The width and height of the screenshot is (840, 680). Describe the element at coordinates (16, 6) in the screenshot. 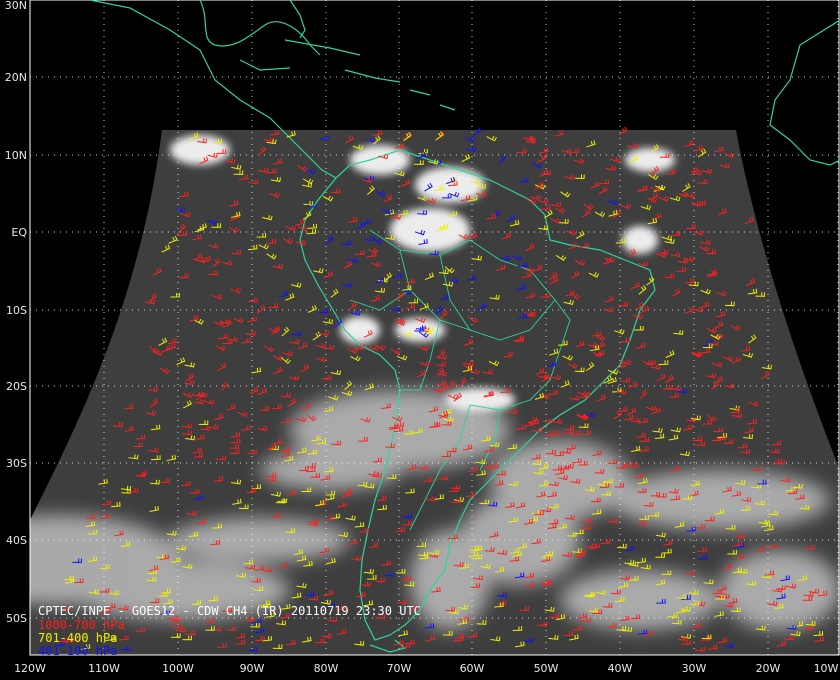

I see `latitude-label: 30N` at that location.